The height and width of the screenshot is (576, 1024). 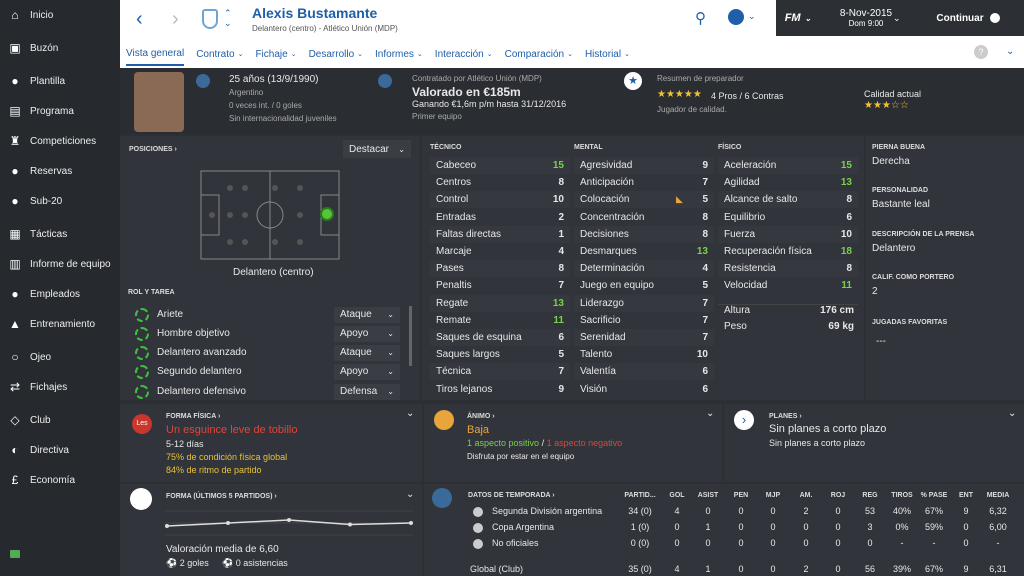 I want to click on stats-column-header: % PASE, so click(x=934, y=495).